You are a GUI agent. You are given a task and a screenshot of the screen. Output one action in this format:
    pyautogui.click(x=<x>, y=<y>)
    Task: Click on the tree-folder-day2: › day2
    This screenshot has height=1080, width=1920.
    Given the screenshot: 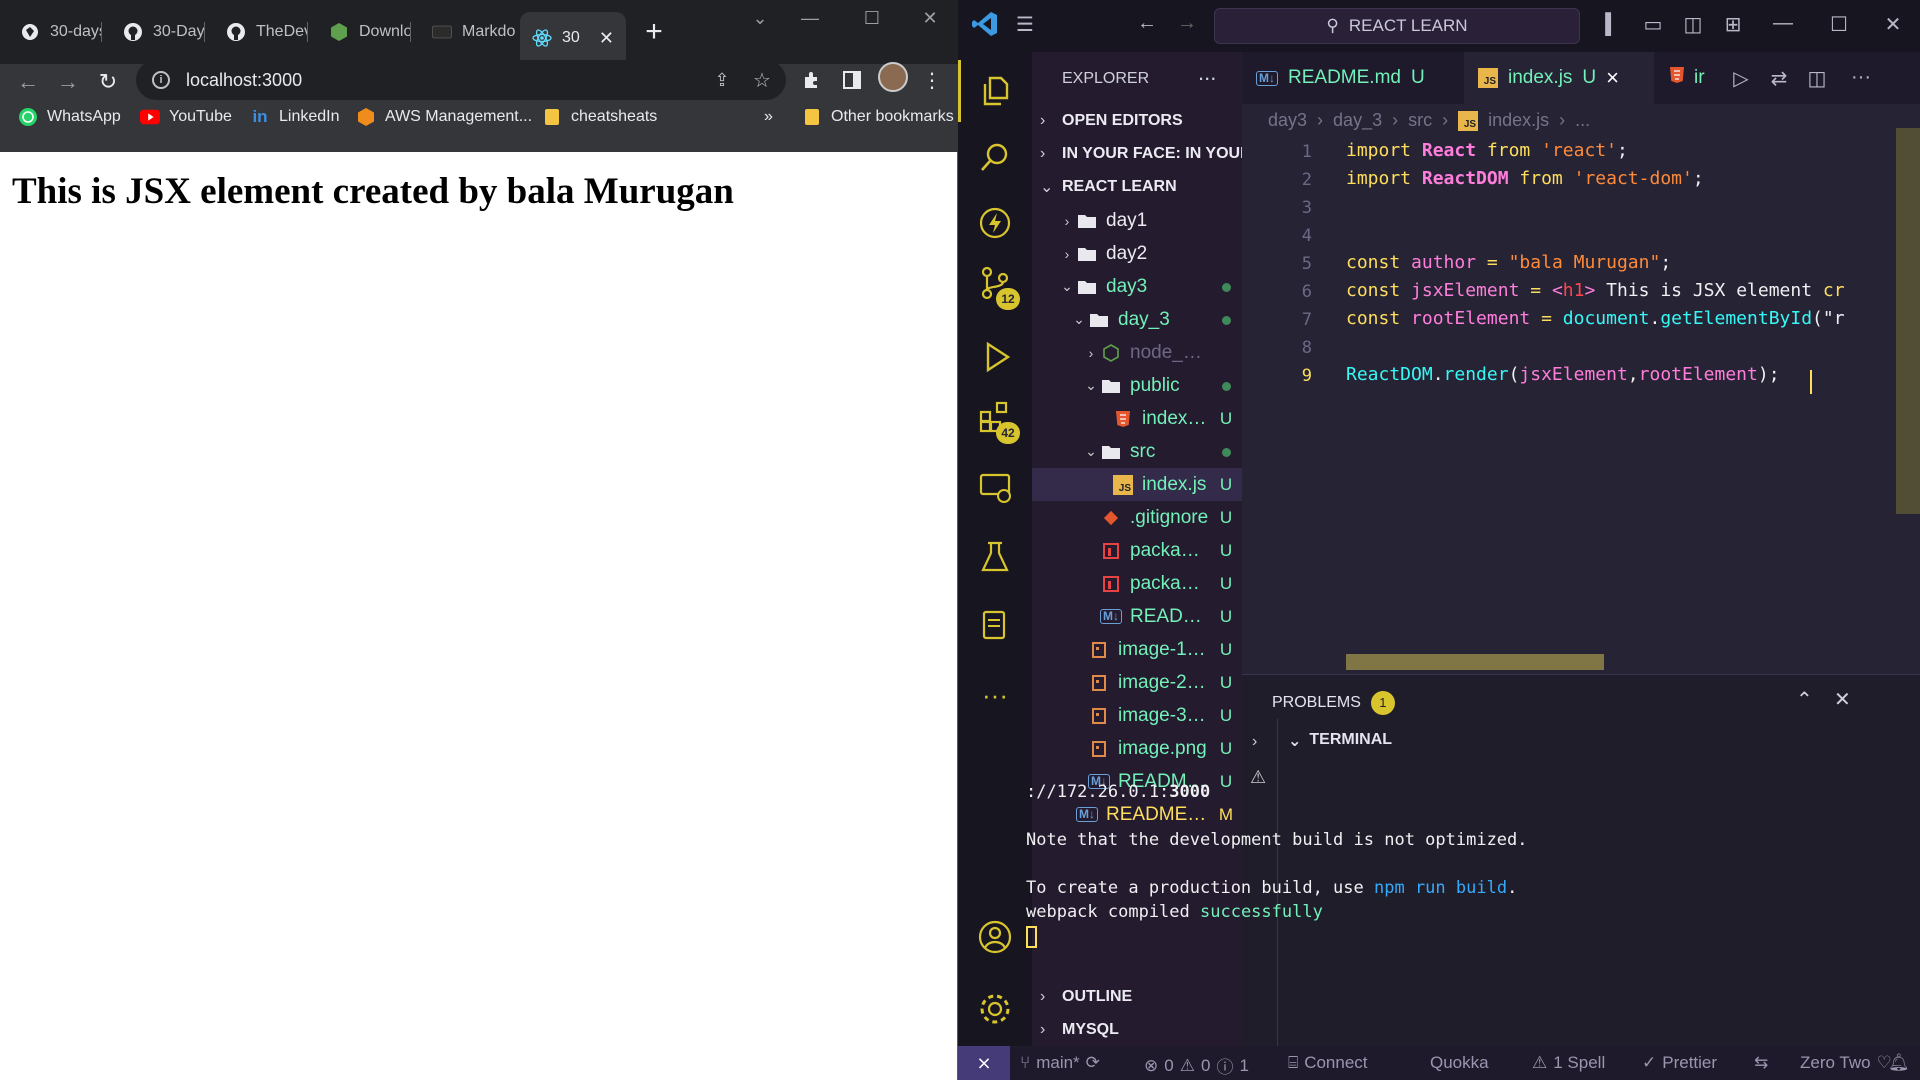 What is the action you would take?
    pyautogui.click(x=1137, y=253)
    